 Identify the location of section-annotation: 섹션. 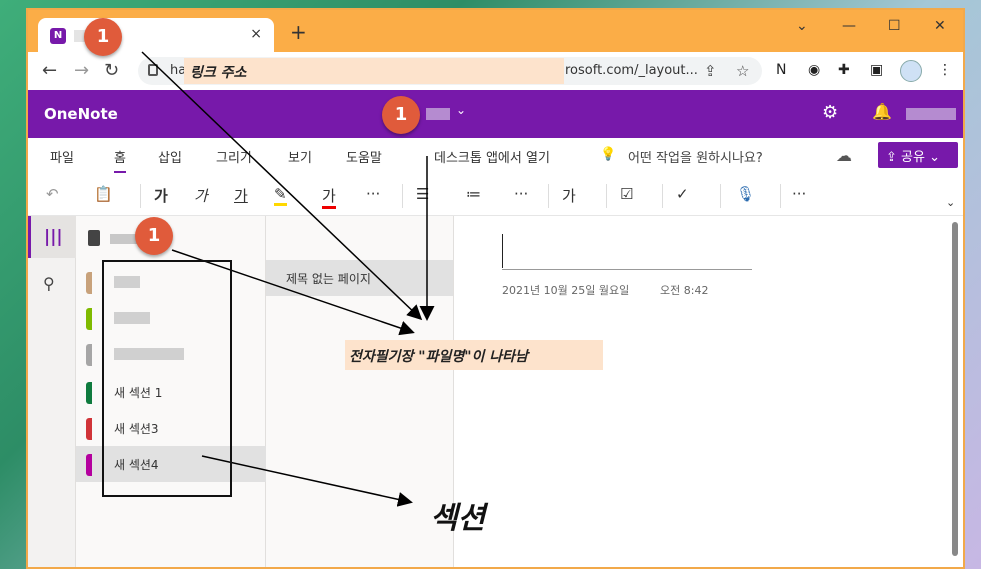
(458, 518).